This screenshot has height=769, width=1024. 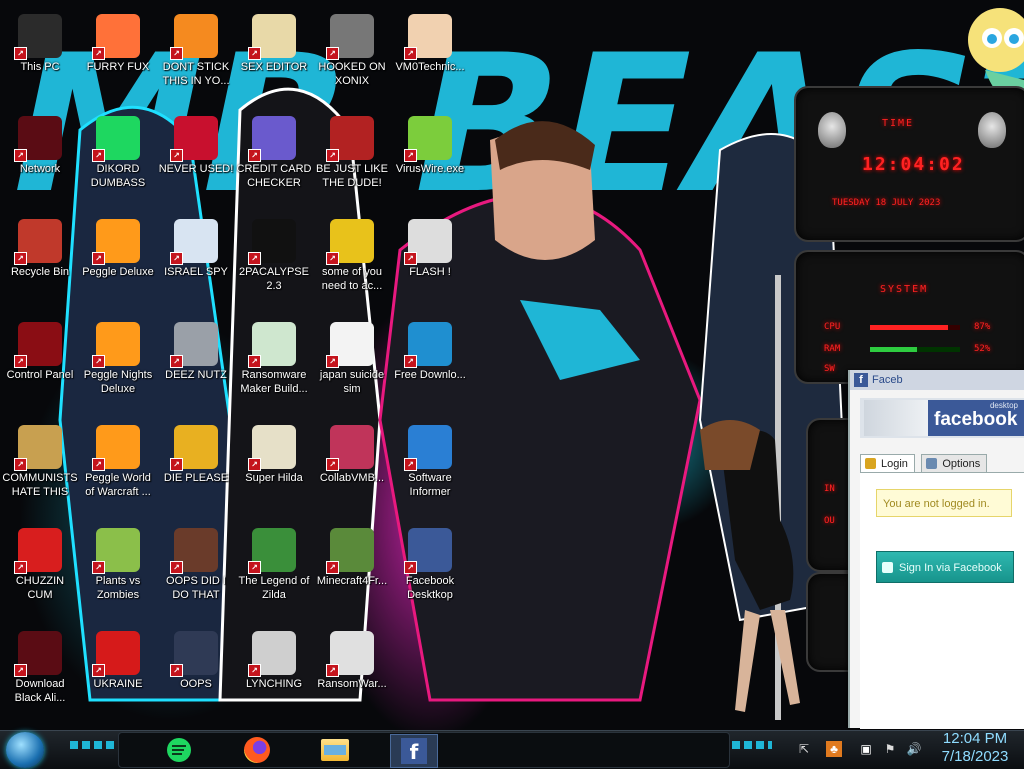 I want to click on fb-window-title: Faceb, so click(x=887, y=380).